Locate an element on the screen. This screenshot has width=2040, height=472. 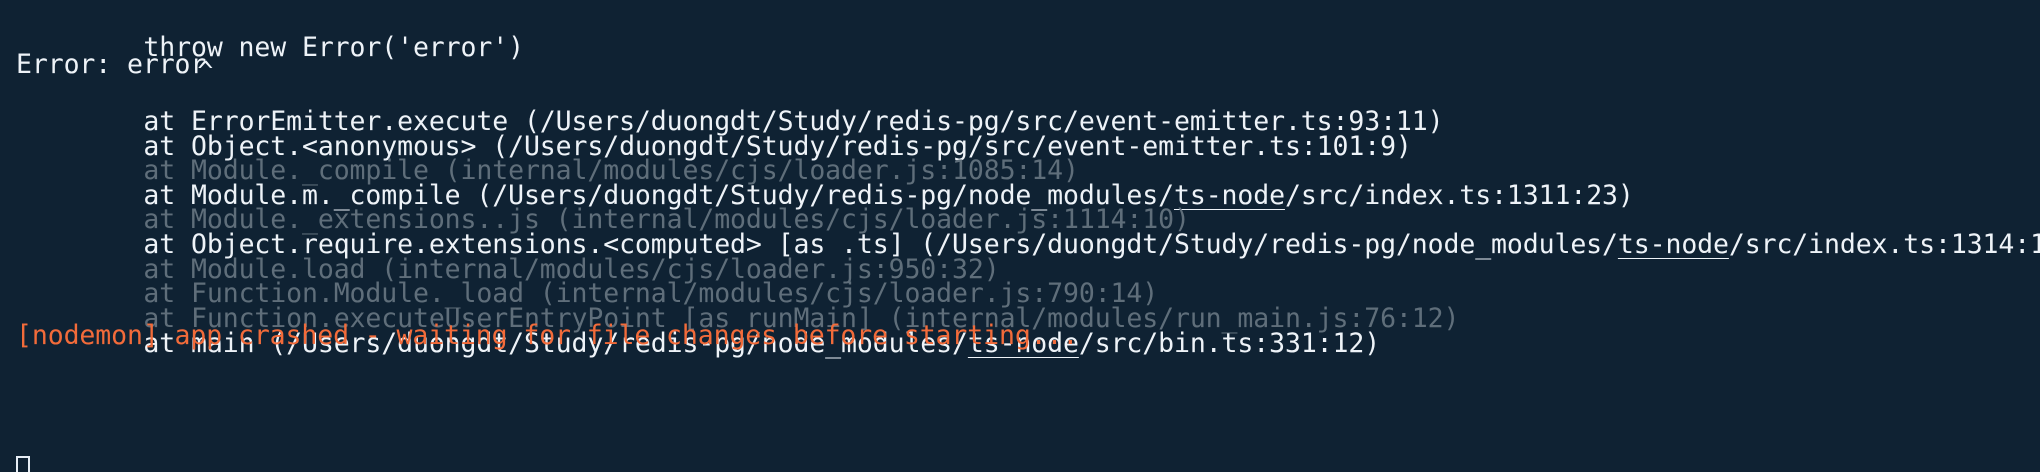
ts-node-link: ts-node is located at coordinates (1673, 244).